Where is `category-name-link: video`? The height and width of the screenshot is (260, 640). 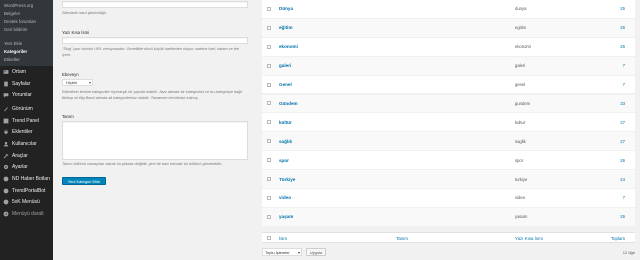
category-name-link: video is located at coordinates (285, 197).